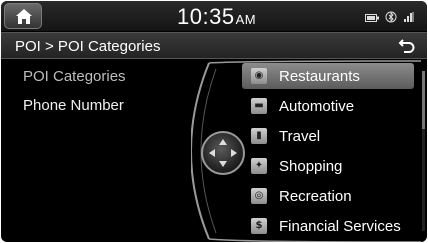 The width and height of the screenshot is (428, 243). Describe the element at coordinates (340, 226) in the screenshot. I see `list-item-label: Financial Services` at that location.